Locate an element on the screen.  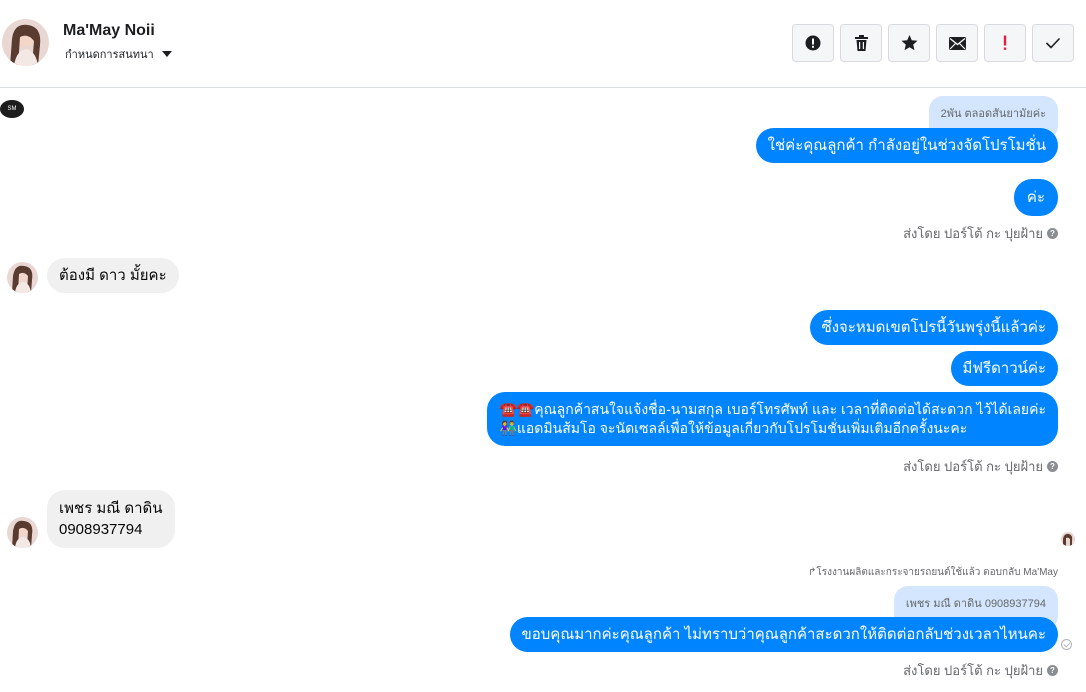
seen-avatar is located at coordinates (1068, 539).